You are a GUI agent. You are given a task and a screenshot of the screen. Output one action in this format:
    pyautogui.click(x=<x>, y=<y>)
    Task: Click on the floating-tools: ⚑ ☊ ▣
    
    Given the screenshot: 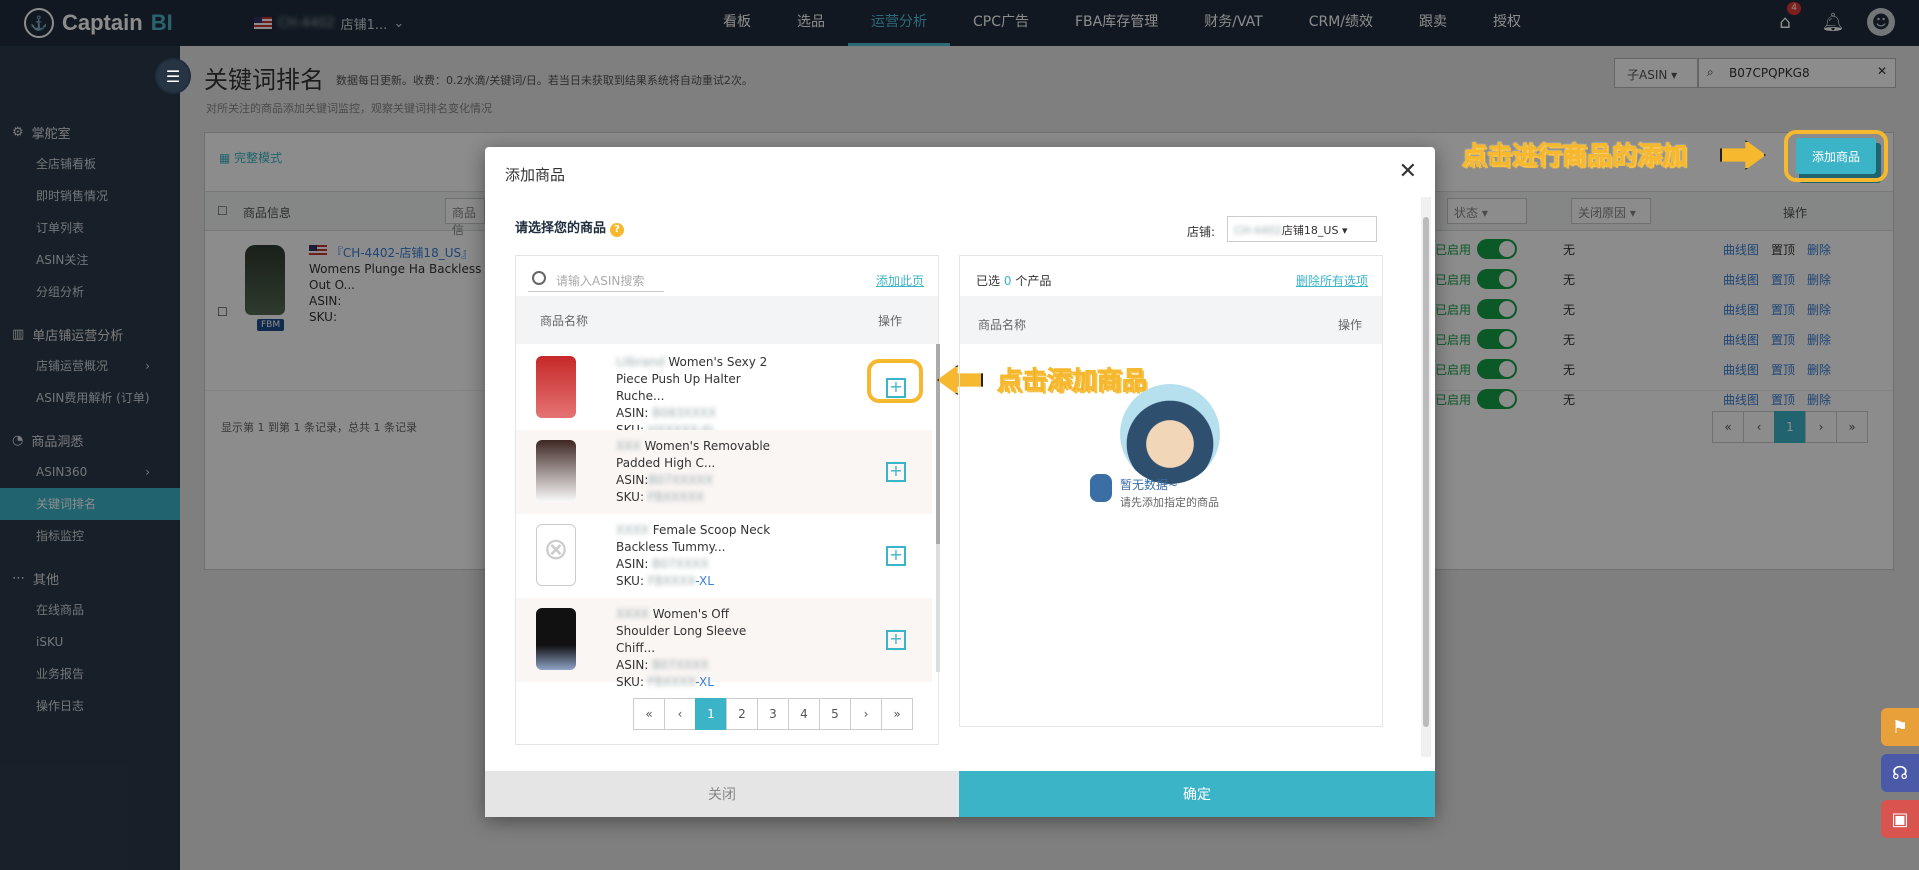 What is the action you would take?
    pyautogui.click(x=1900, y=773)
    